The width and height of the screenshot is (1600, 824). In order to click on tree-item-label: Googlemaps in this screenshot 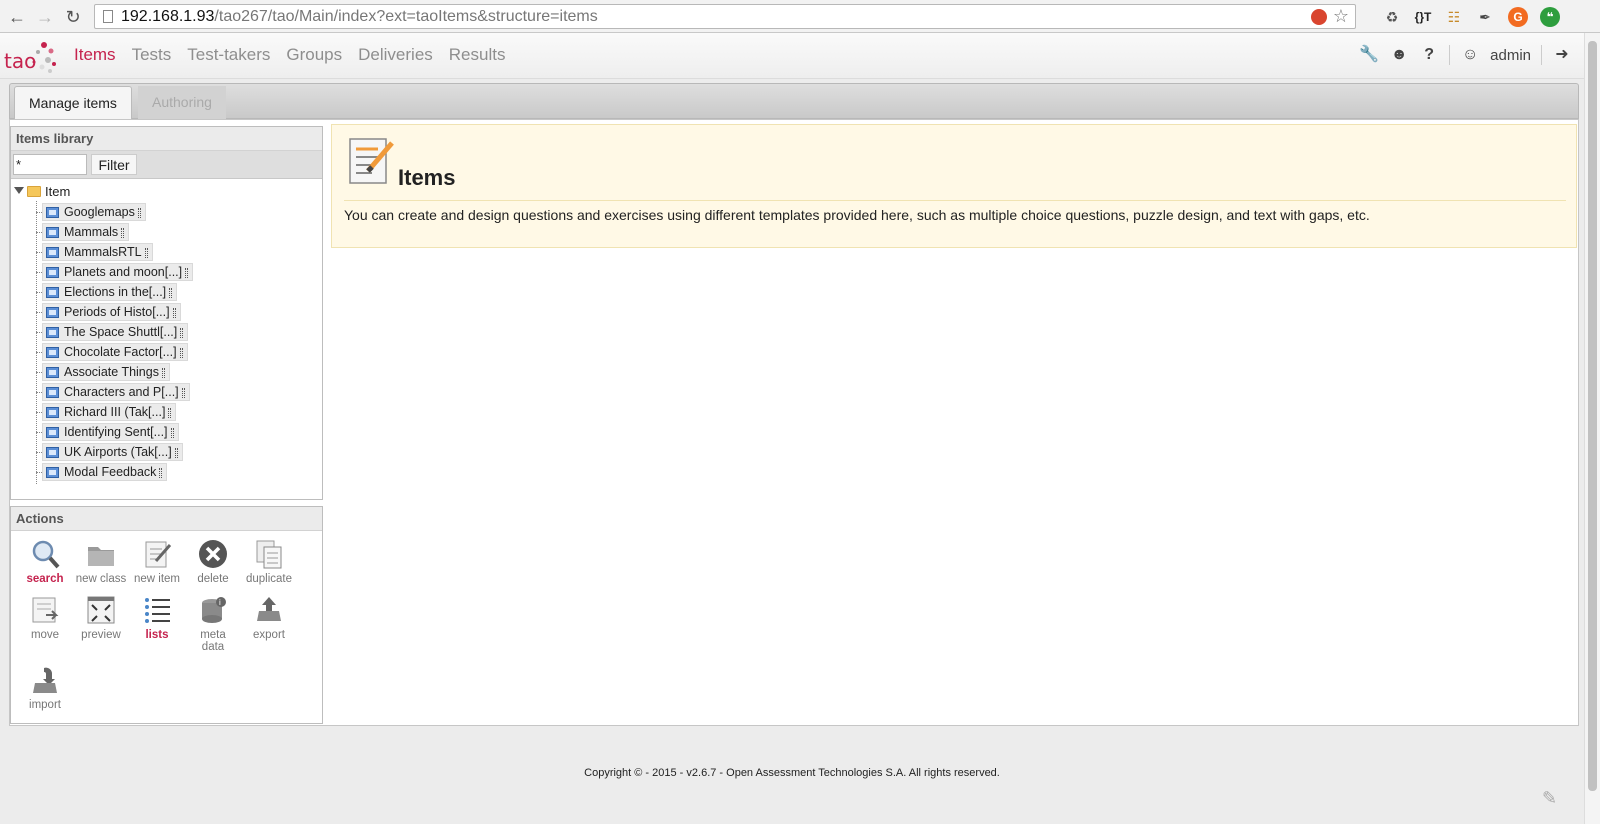, I will do `click(99, 212)`.